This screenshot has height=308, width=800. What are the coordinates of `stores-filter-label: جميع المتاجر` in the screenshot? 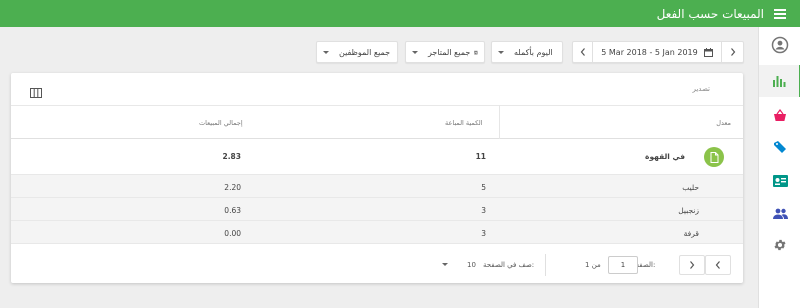 It's located at (449, 52).